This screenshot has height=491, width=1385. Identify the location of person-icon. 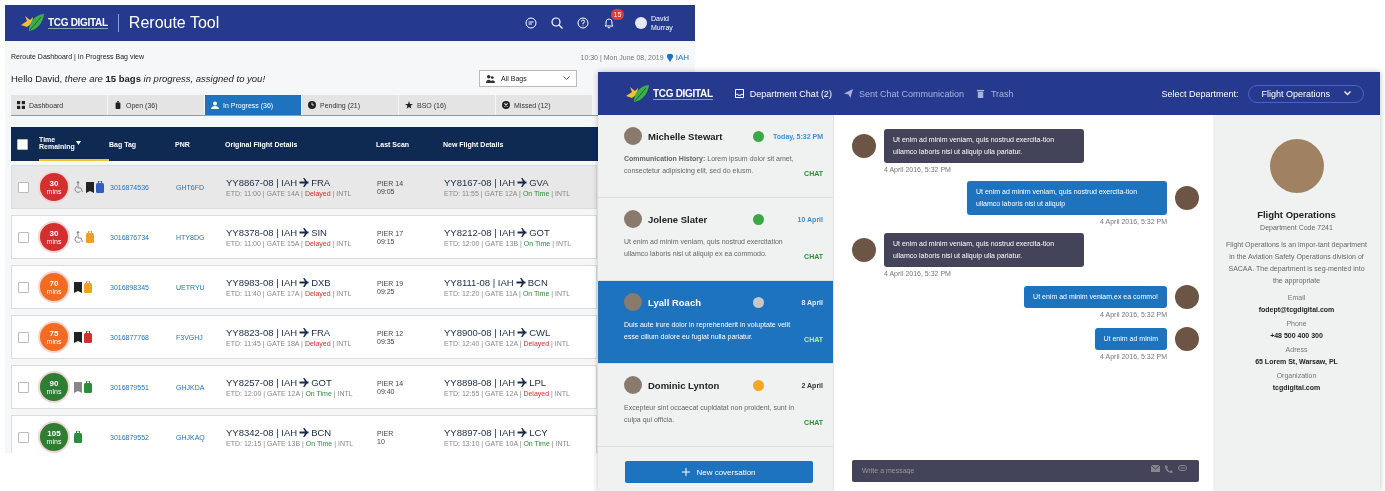
(215, 105).